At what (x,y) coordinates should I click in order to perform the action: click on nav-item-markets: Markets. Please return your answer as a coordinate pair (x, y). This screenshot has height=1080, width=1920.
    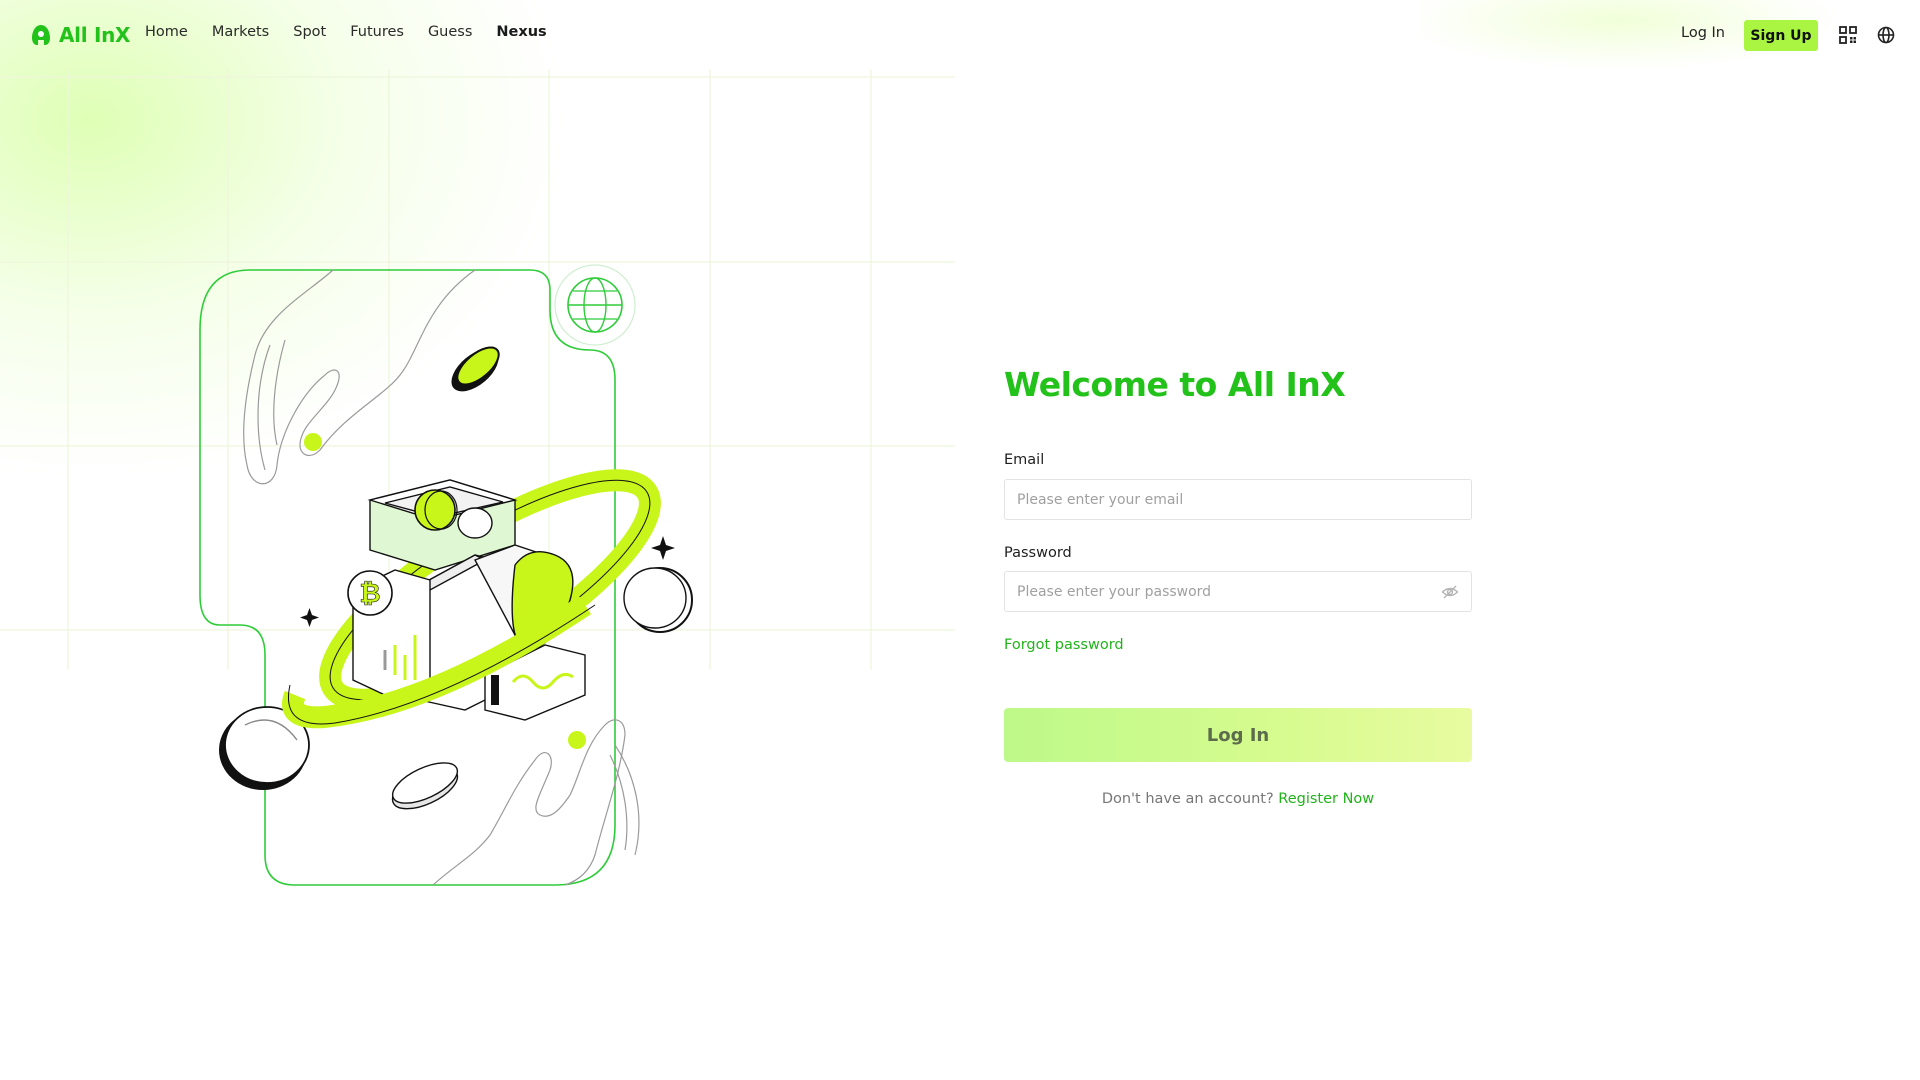
    Looking at the image, I should click on (240, 32).